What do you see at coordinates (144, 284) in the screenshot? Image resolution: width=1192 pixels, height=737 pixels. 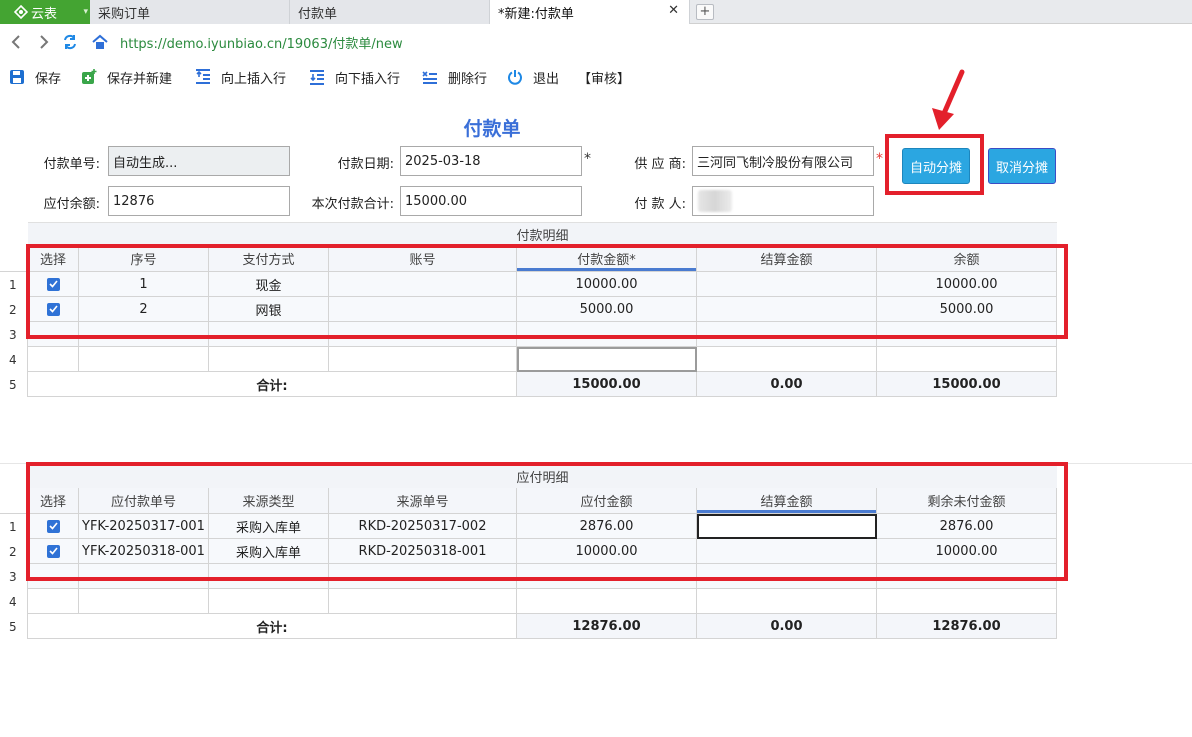 I see `seq-cell: 1` at bounding box center [144, 284].